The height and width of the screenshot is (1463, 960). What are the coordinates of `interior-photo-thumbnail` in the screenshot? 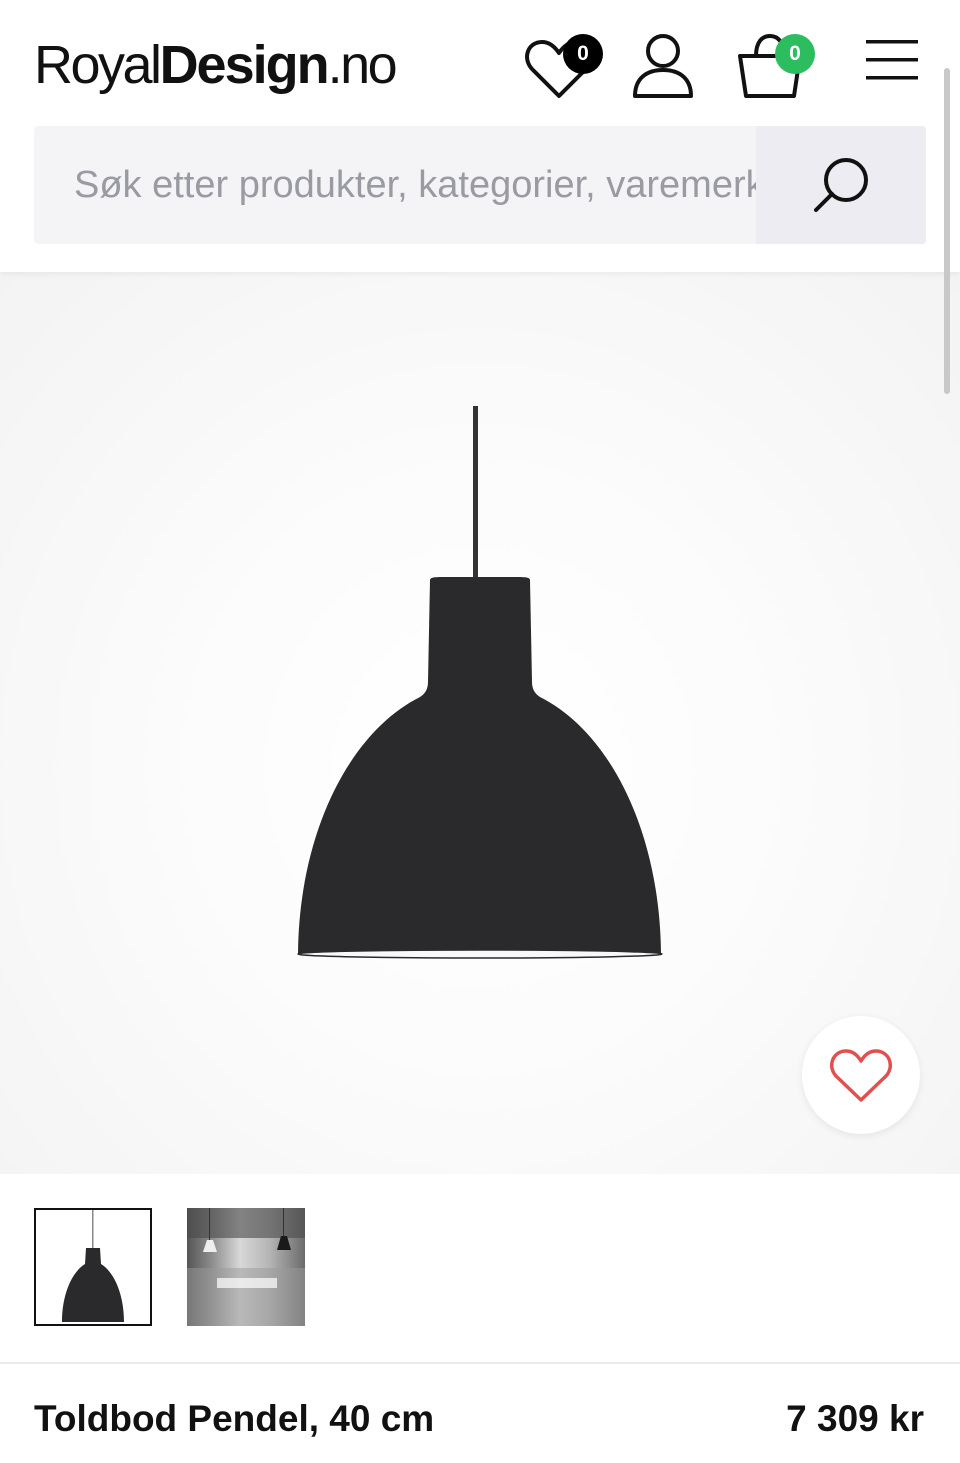 It's located at (246, 1267).